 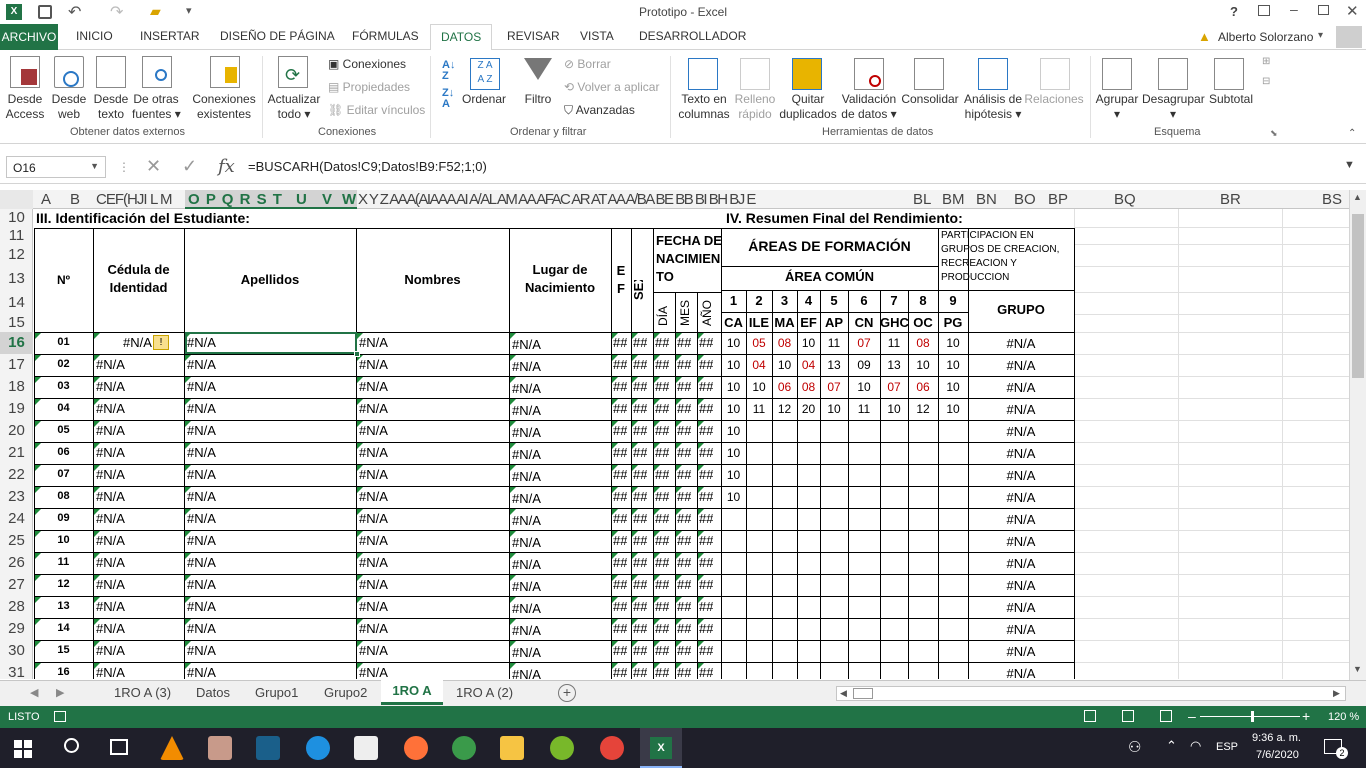 I want to click on windows-start-icon, so click(x=23, y=749).